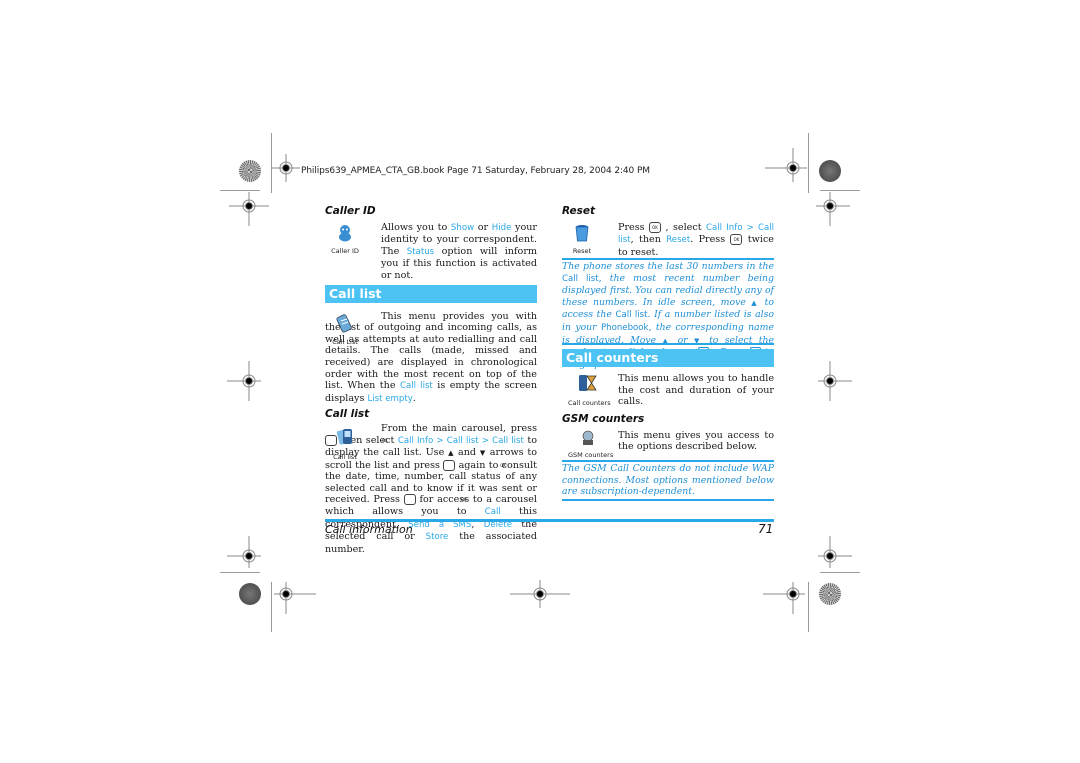  What do you see at coordinates (678, 240) in the screenshot?
I see `reset-option-link: Reset` at bounding box center [678, 240].